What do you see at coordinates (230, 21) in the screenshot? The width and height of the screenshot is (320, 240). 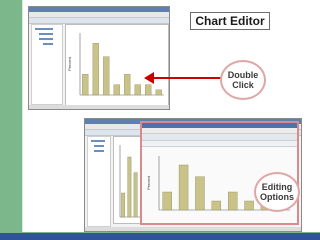 I see `slide-title: Chart Editor` at bounding box center [230, 21].